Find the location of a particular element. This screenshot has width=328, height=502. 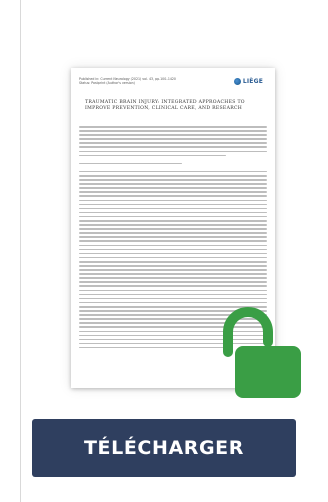

open-lock-icon is located at coordinates (262, 352).